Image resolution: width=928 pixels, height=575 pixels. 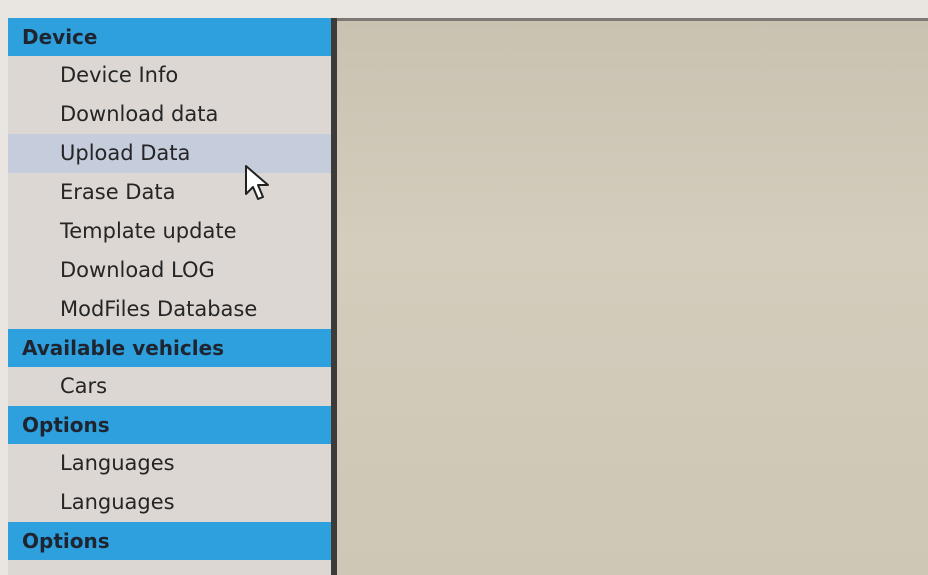 What do you see at coordinates (257, 182) in the screenshot?
I see `mouse-pointer-icon` at bounding box center [257, 182].